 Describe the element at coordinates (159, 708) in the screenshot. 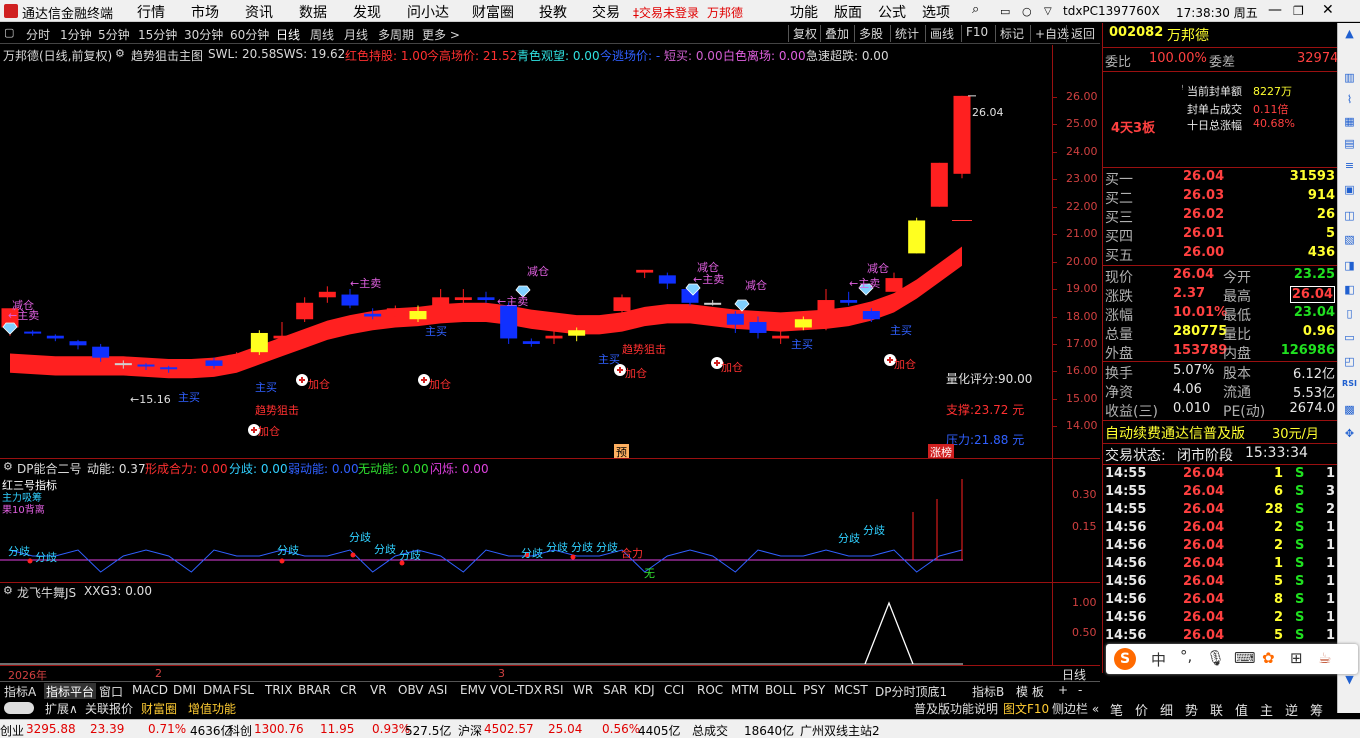

I see `extension-tab: 财富圈` at that location.